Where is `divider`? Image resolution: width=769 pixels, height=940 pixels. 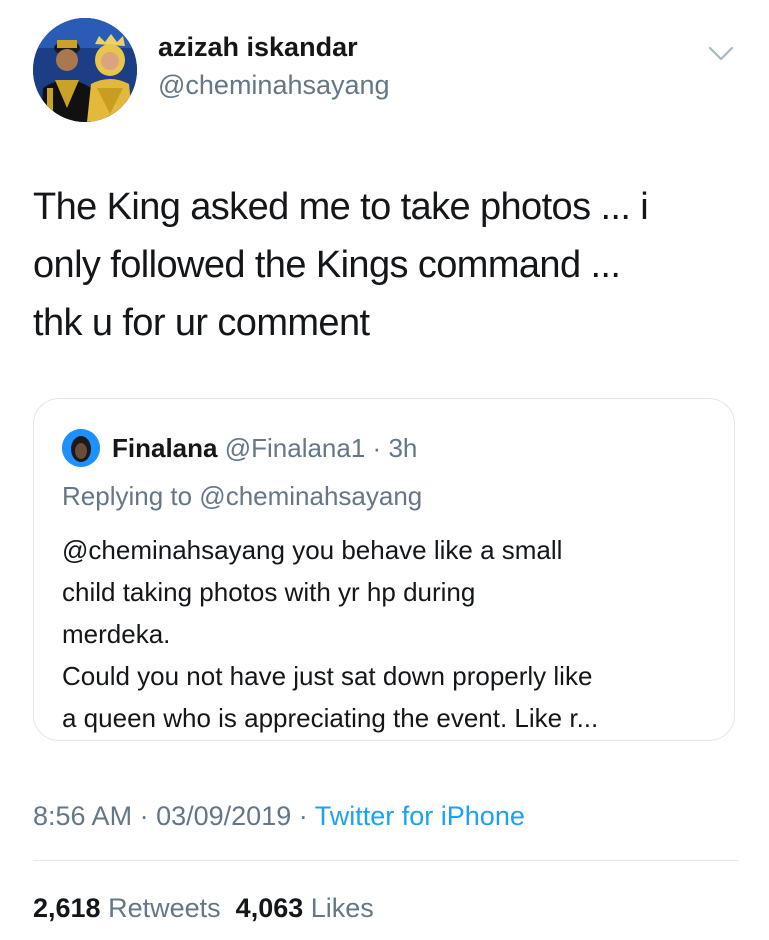
divider is located at coordinates (385, 860).